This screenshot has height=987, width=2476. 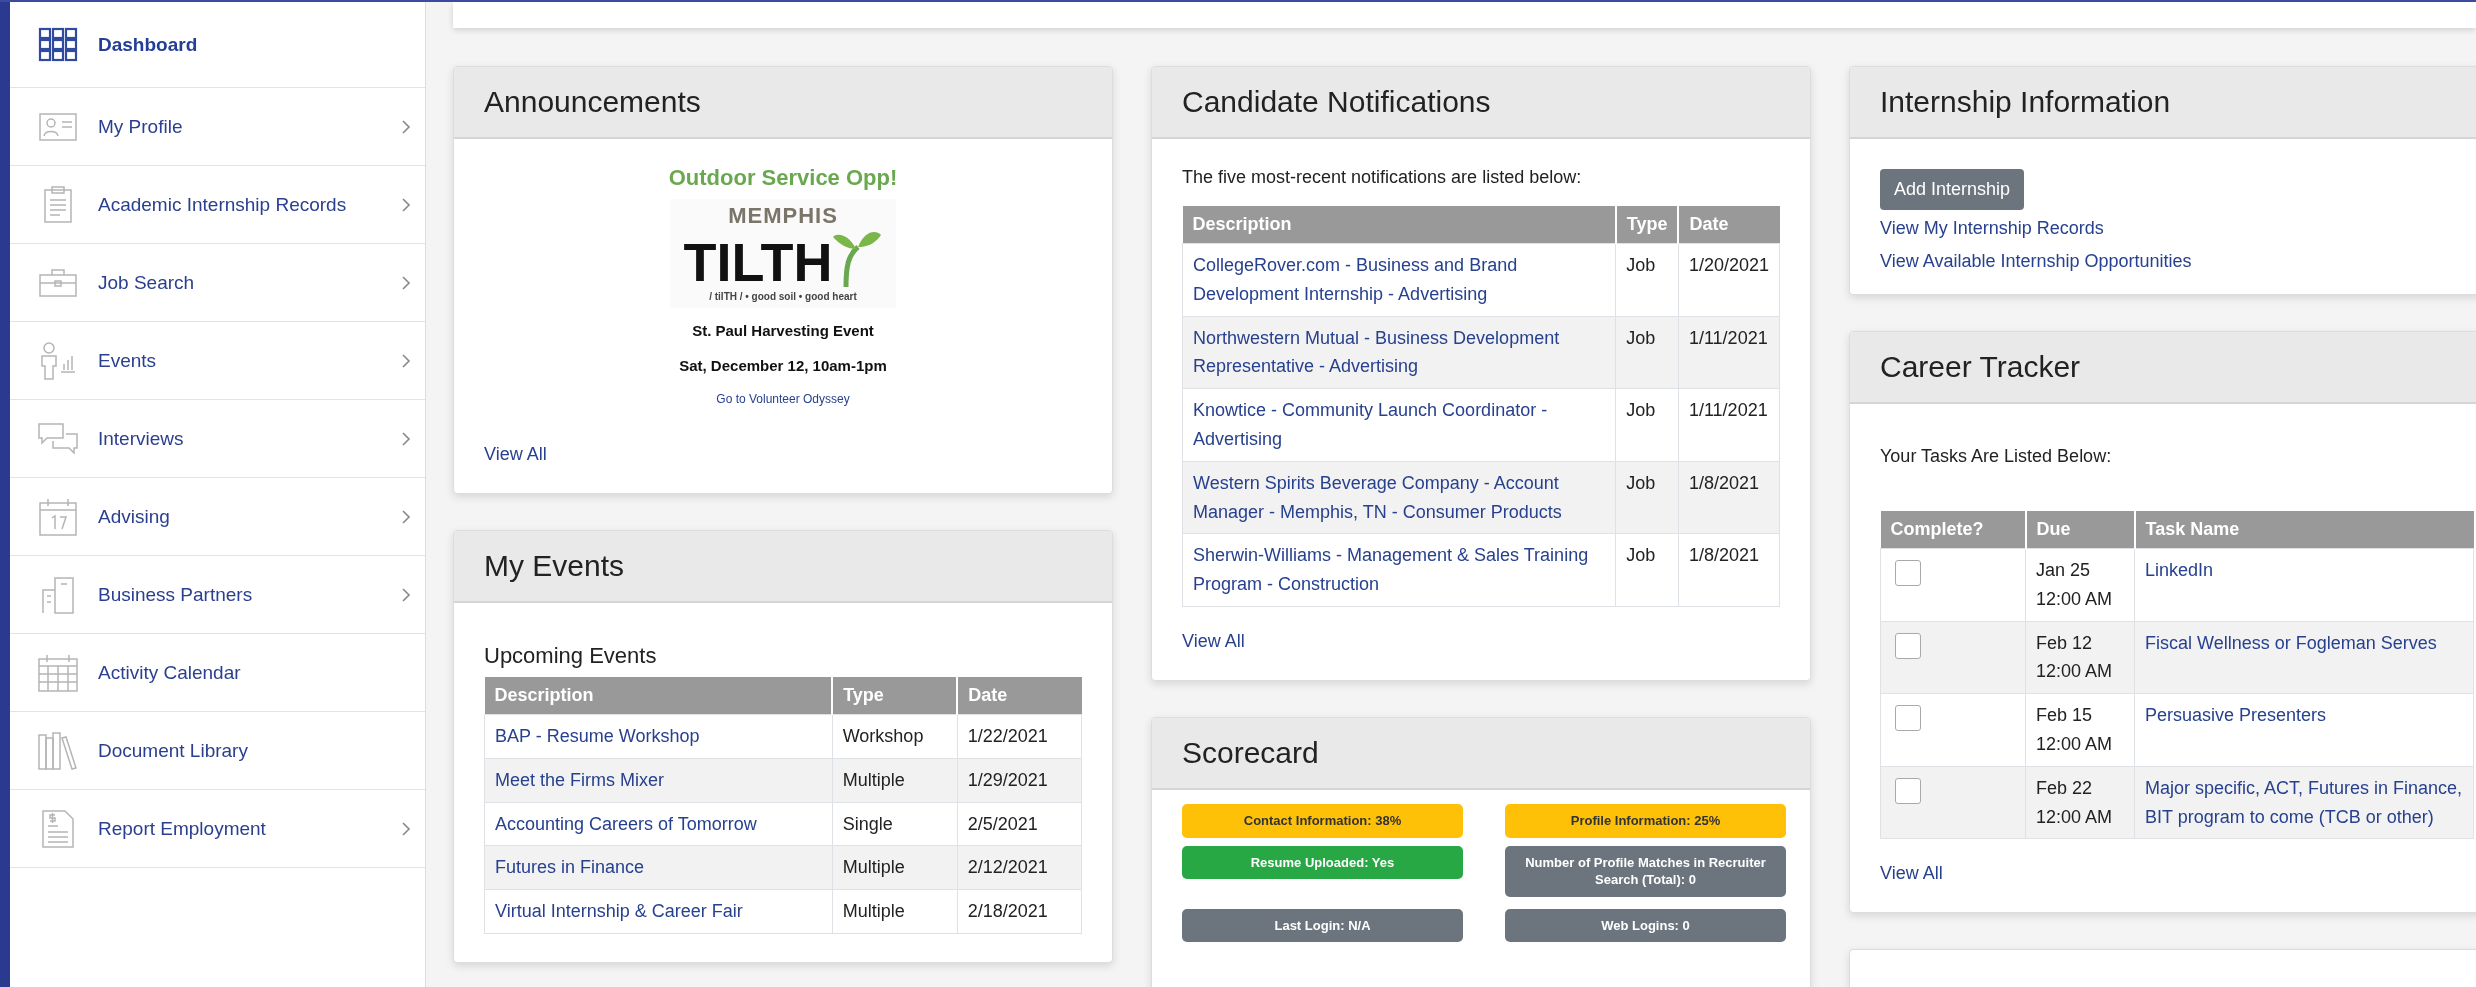 What do you see at coordinates (783, 399) in the screenshot?
I see `volunteer-link: Go to Volunteer Odyssey` at bounding box center [783, 399].